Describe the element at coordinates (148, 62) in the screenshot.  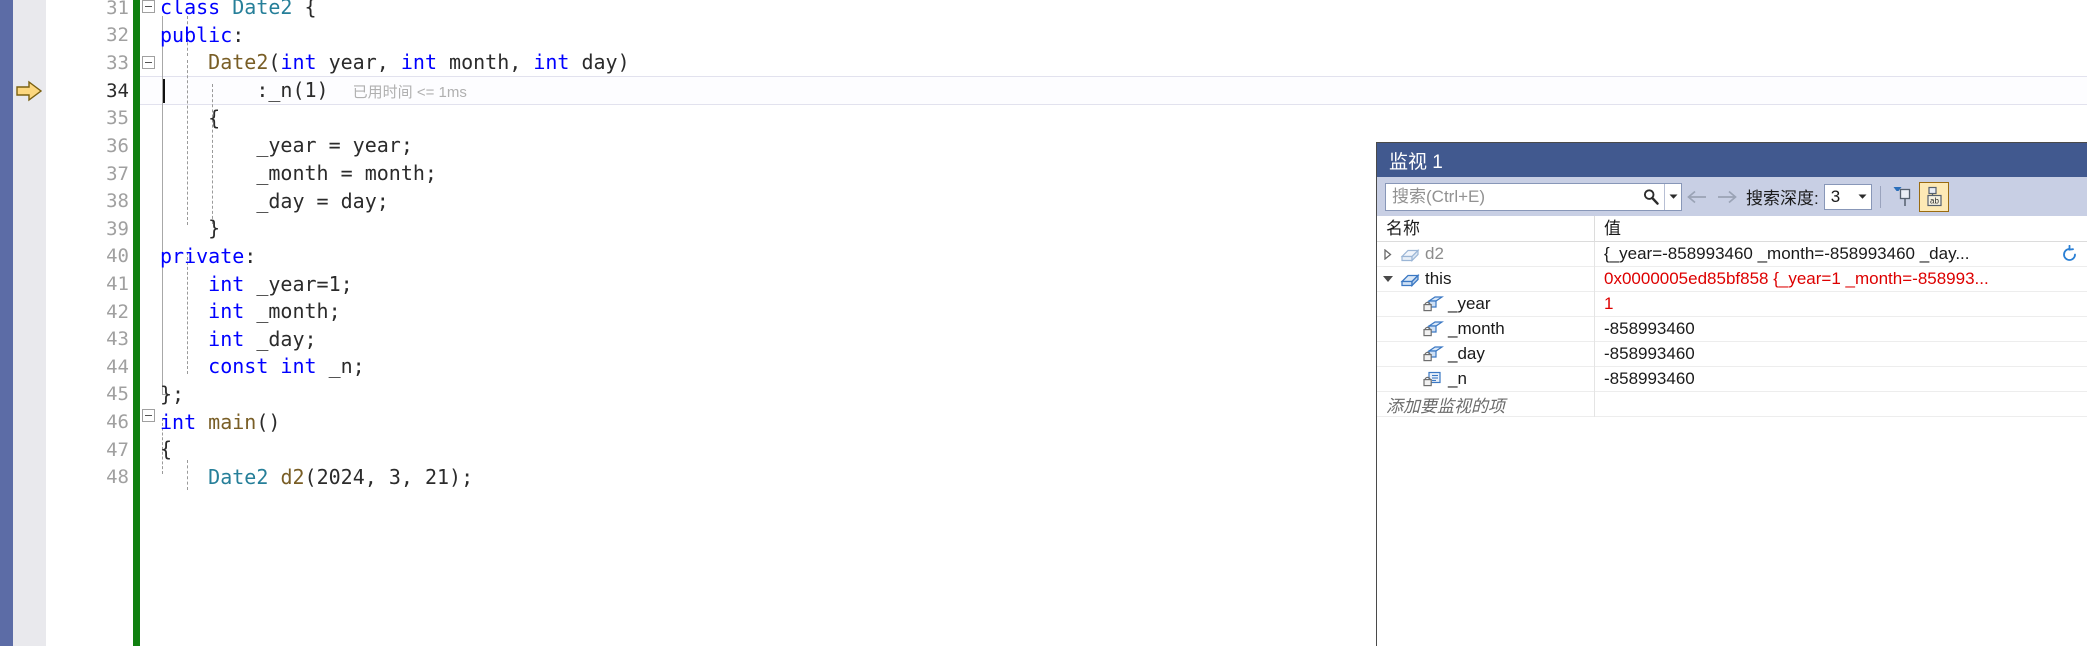
I see `outline-collapse-ctor` at that location.